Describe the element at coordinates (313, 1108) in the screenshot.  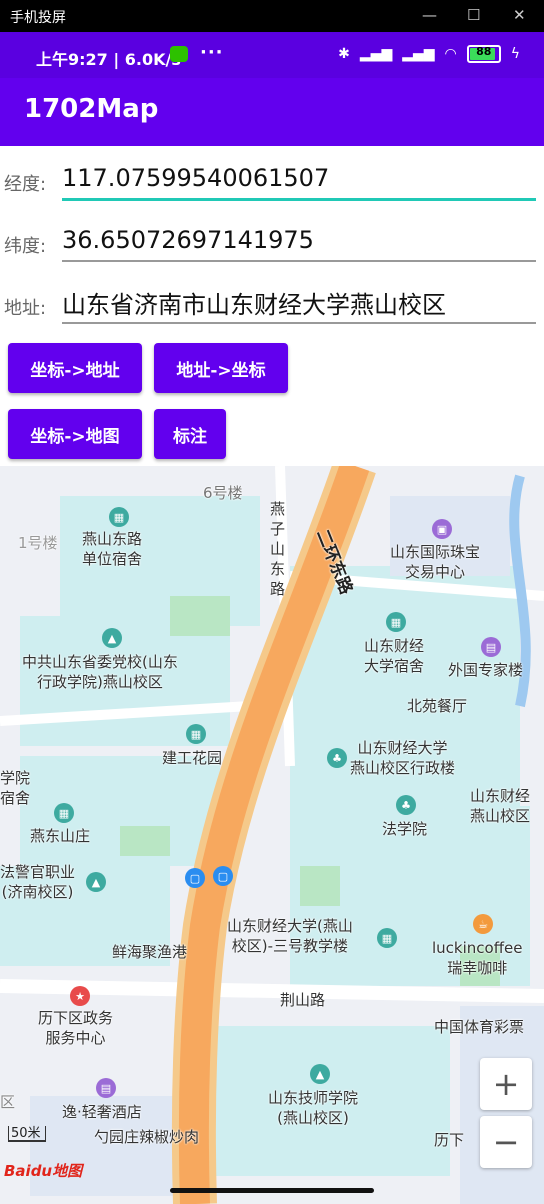
I see `map-label: 山东技师学院 (燕山校区)` at that location.